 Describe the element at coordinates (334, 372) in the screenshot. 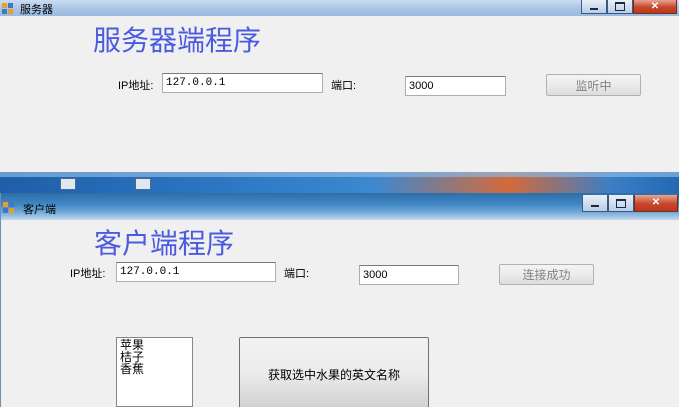

I see `get-english-name-button: 获取选中水果的英文名称` at that location.